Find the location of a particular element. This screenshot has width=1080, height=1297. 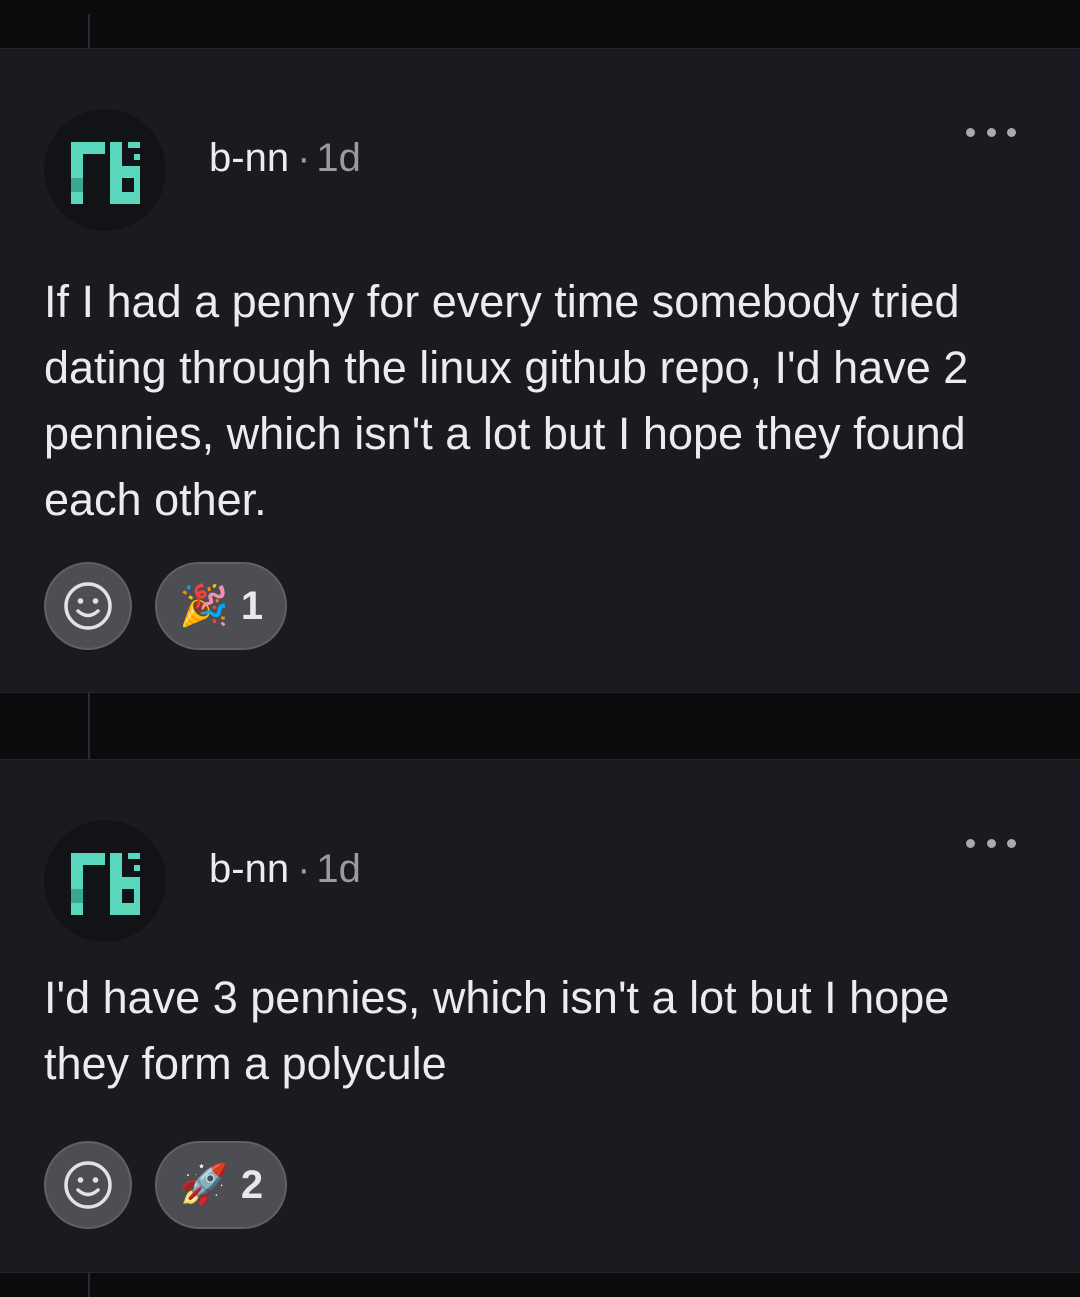

reaction-party-popper: 🎉 1 is located at coordinates (221, 606).